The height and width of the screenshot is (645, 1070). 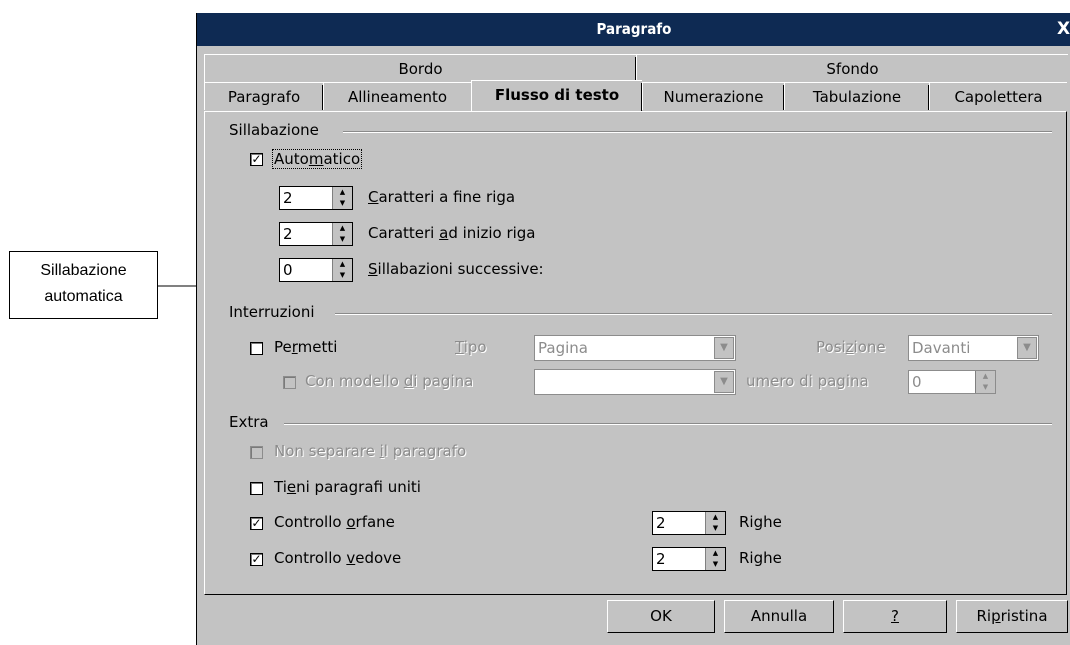 What do you see at coordinates (397, 96) in the screenshot?
I see `tab-allineamento: Allineamento` at bounding box center [397, 96].